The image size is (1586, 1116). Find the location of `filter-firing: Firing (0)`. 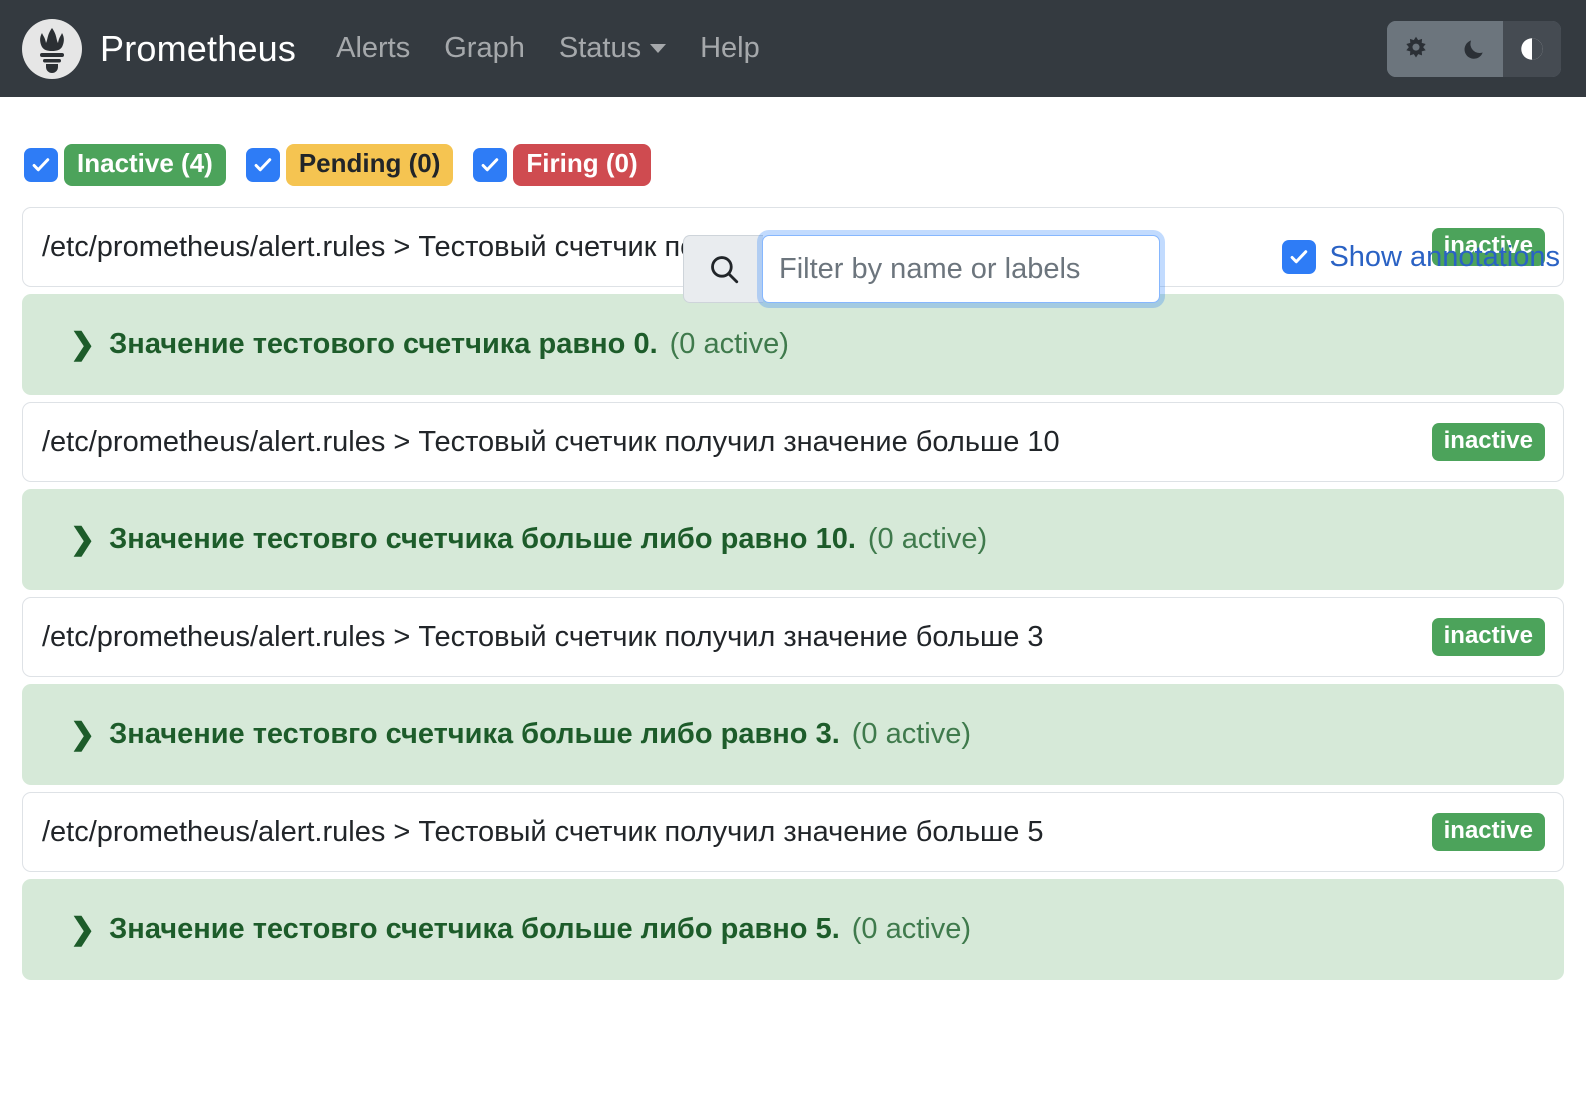

filter-firing: Firing (0) is located at coordinates (571, 165).